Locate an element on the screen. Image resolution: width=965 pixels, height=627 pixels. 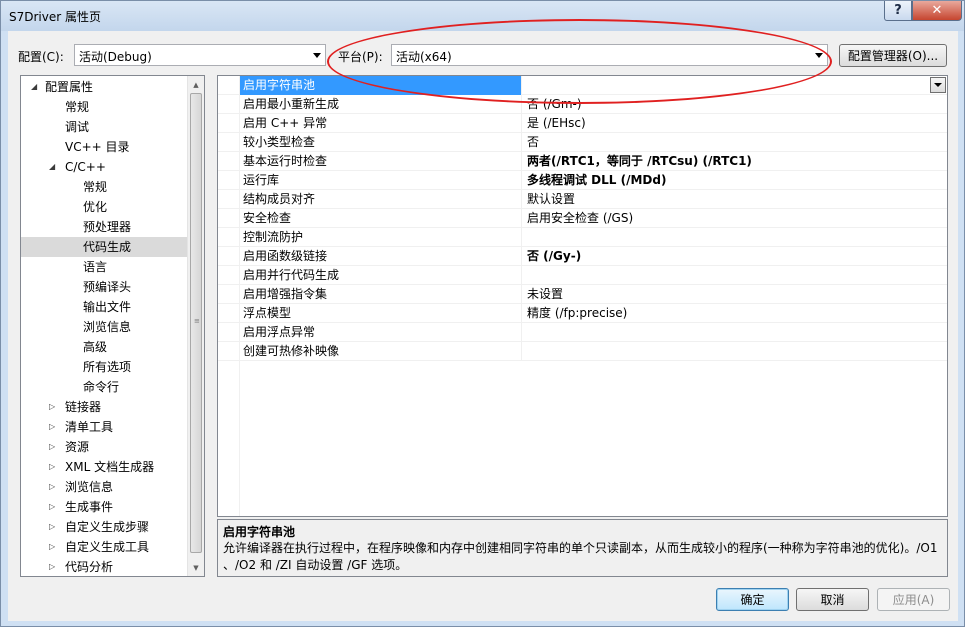
property-row: 安全检查 启用安全检查 (/GS) is located at coordinates (582, 218).